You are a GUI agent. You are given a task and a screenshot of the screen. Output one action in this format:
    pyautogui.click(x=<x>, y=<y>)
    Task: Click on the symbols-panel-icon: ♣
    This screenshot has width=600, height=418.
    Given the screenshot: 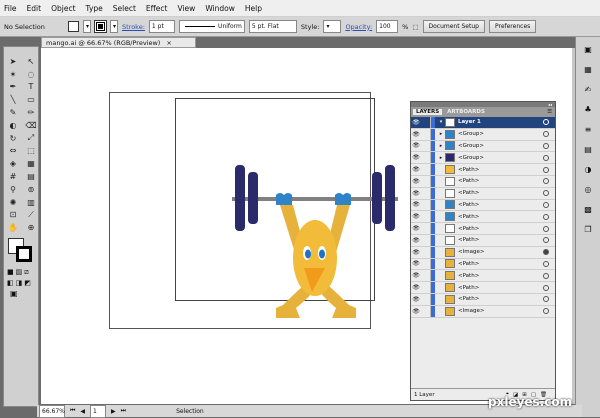 What is the action you would take?
    pyautogui.click(x=588, y=111)
    